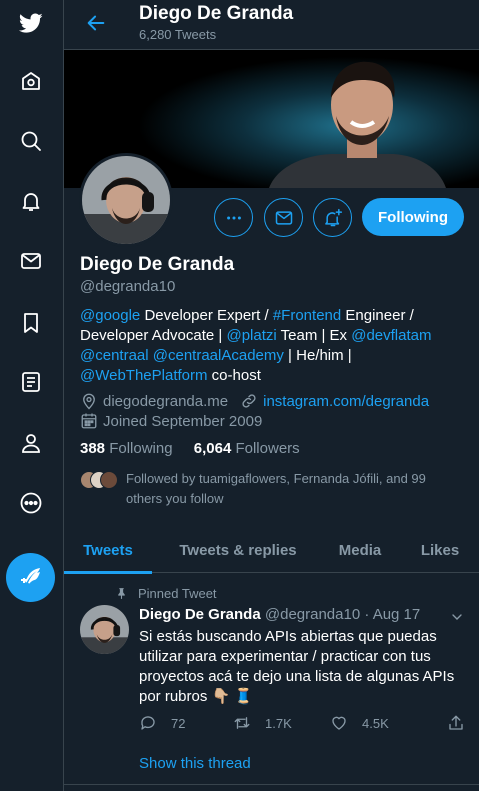 The height and width of the screenshot is (791, 479). I want to click on profile-icon, so click(31, 443).